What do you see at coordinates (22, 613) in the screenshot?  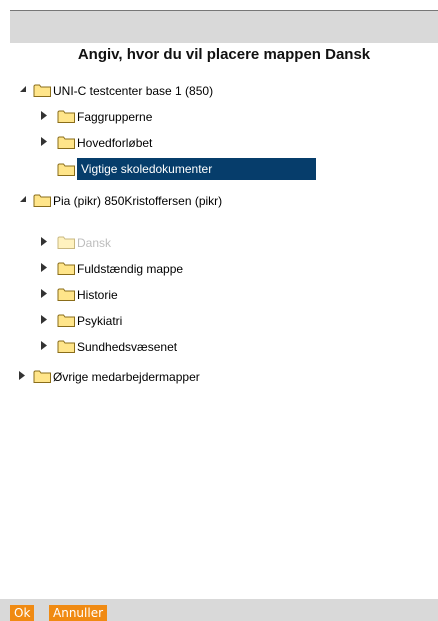 I see `ok-button: Ok` at bounding box center [22, 613].